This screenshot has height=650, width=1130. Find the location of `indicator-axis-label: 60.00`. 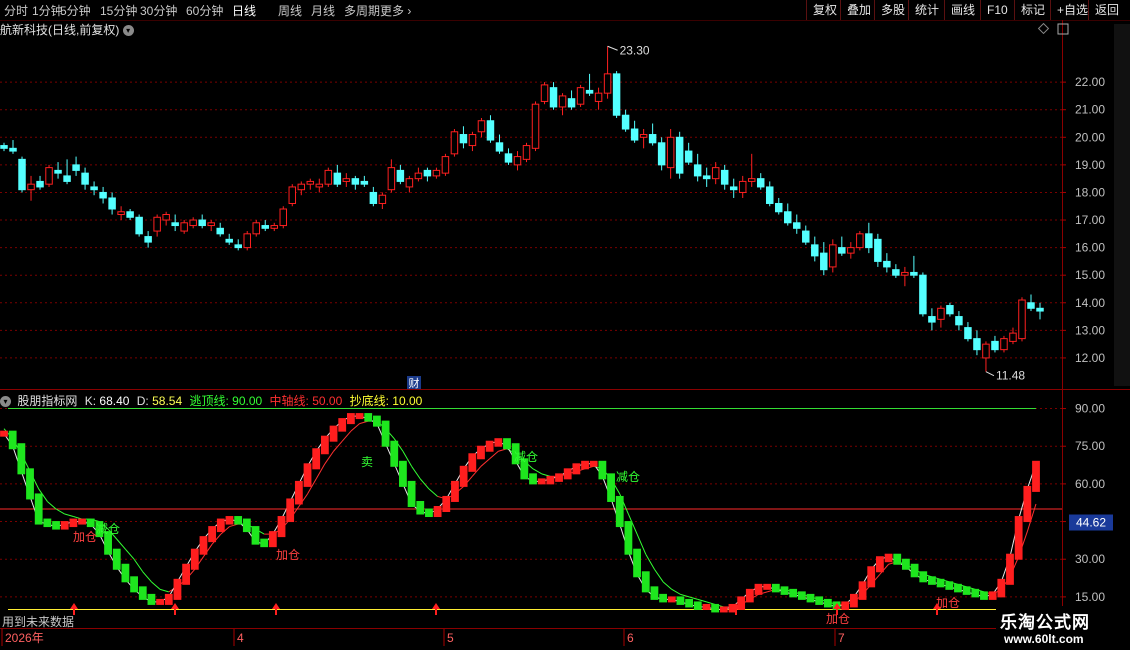

indicator-axis-label: 60.00 is located at coordinates (1090, 484).